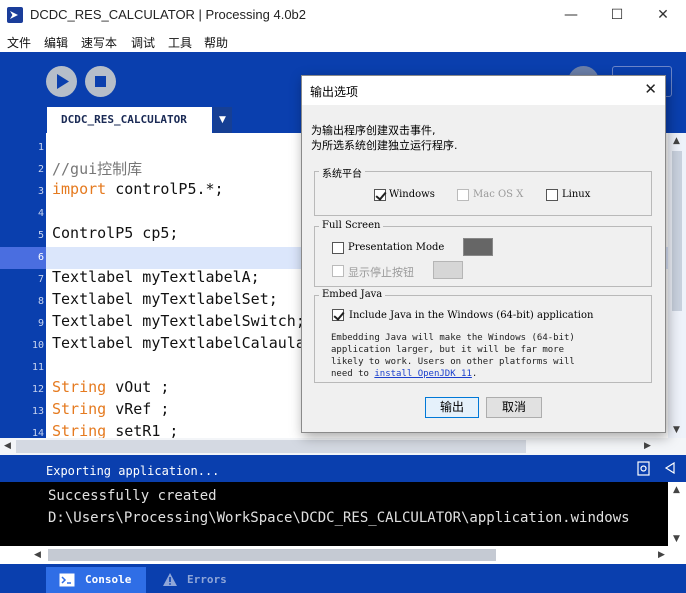  What do you see at coordinates (37, 411) in the screenshot?
I see `line-number: 13` at bounding box center [37, 411].